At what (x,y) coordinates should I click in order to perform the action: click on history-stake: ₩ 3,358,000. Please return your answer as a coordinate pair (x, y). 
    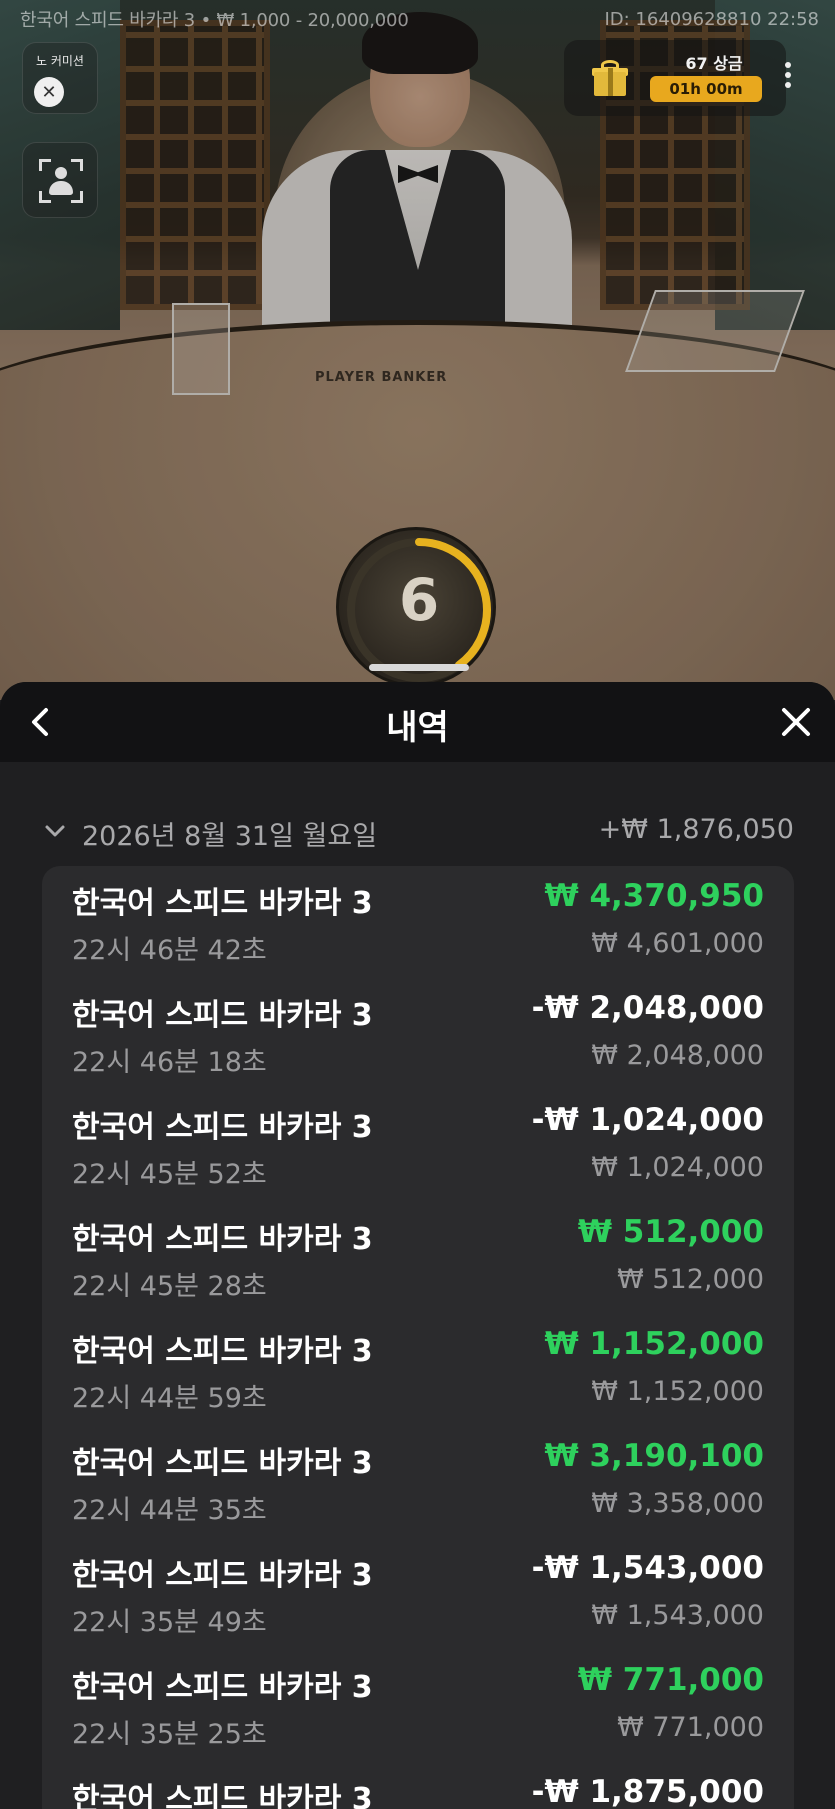
    Looking at the image, I should click on (677, 1503).